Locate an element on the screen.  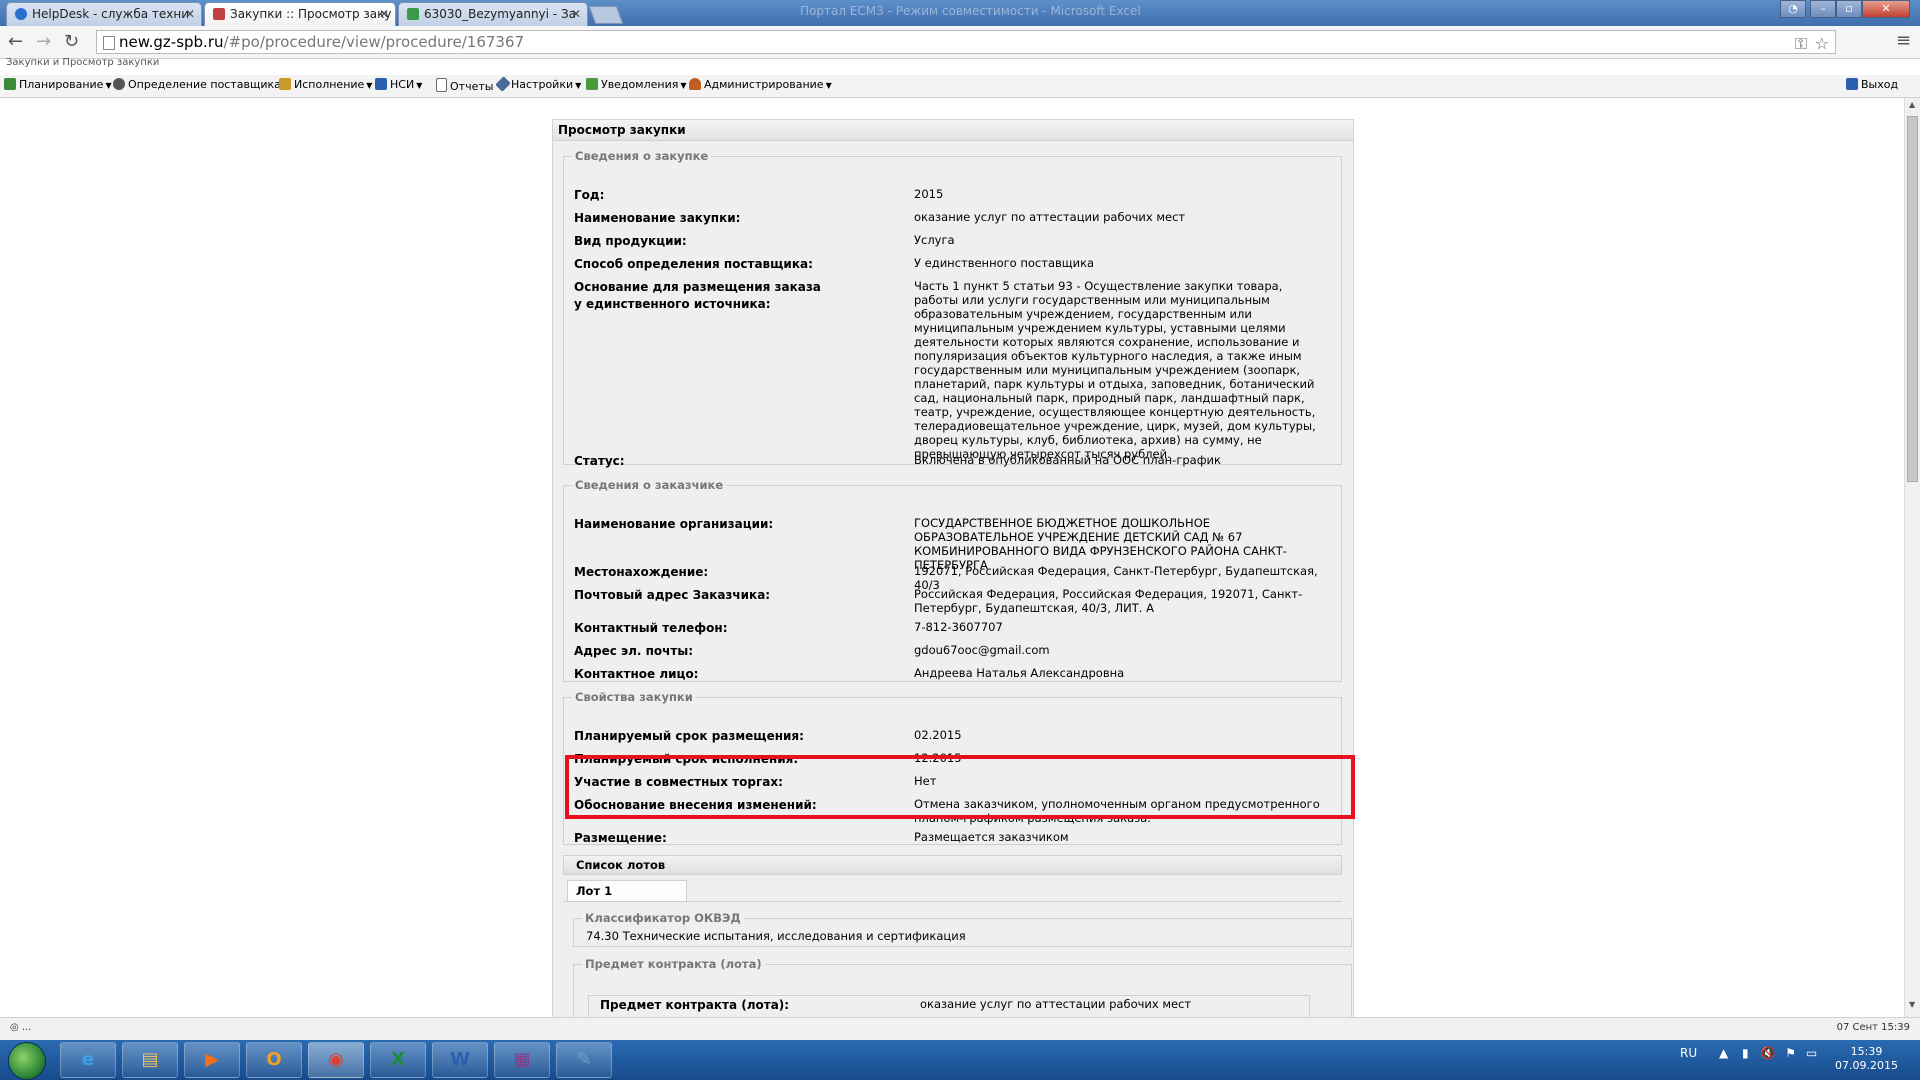
close-window-icon: ✕ is located at coordinates (1886, 9).